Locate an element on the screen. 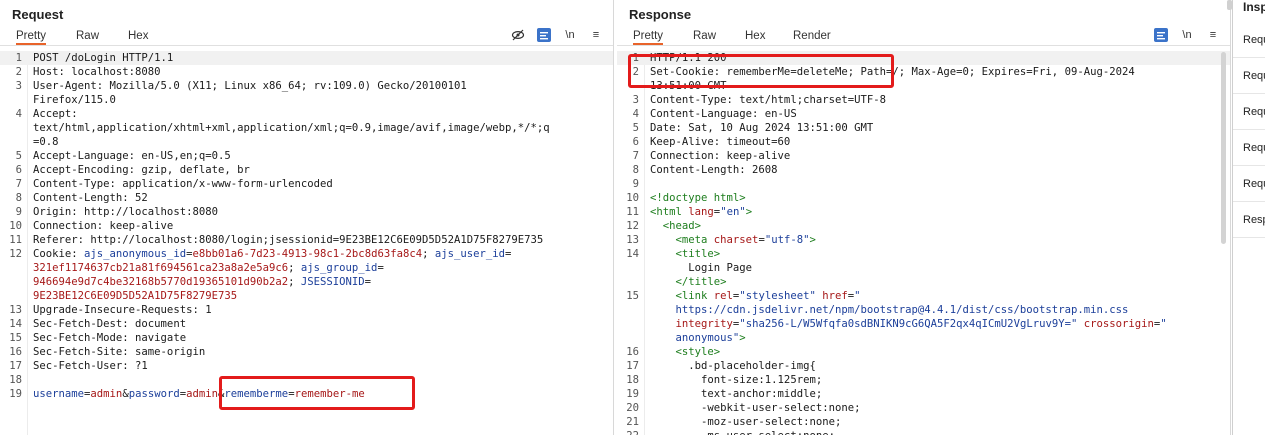 This screenshot has width=1265, height=435. line-number: 16 is located at coordinates (15, 352).